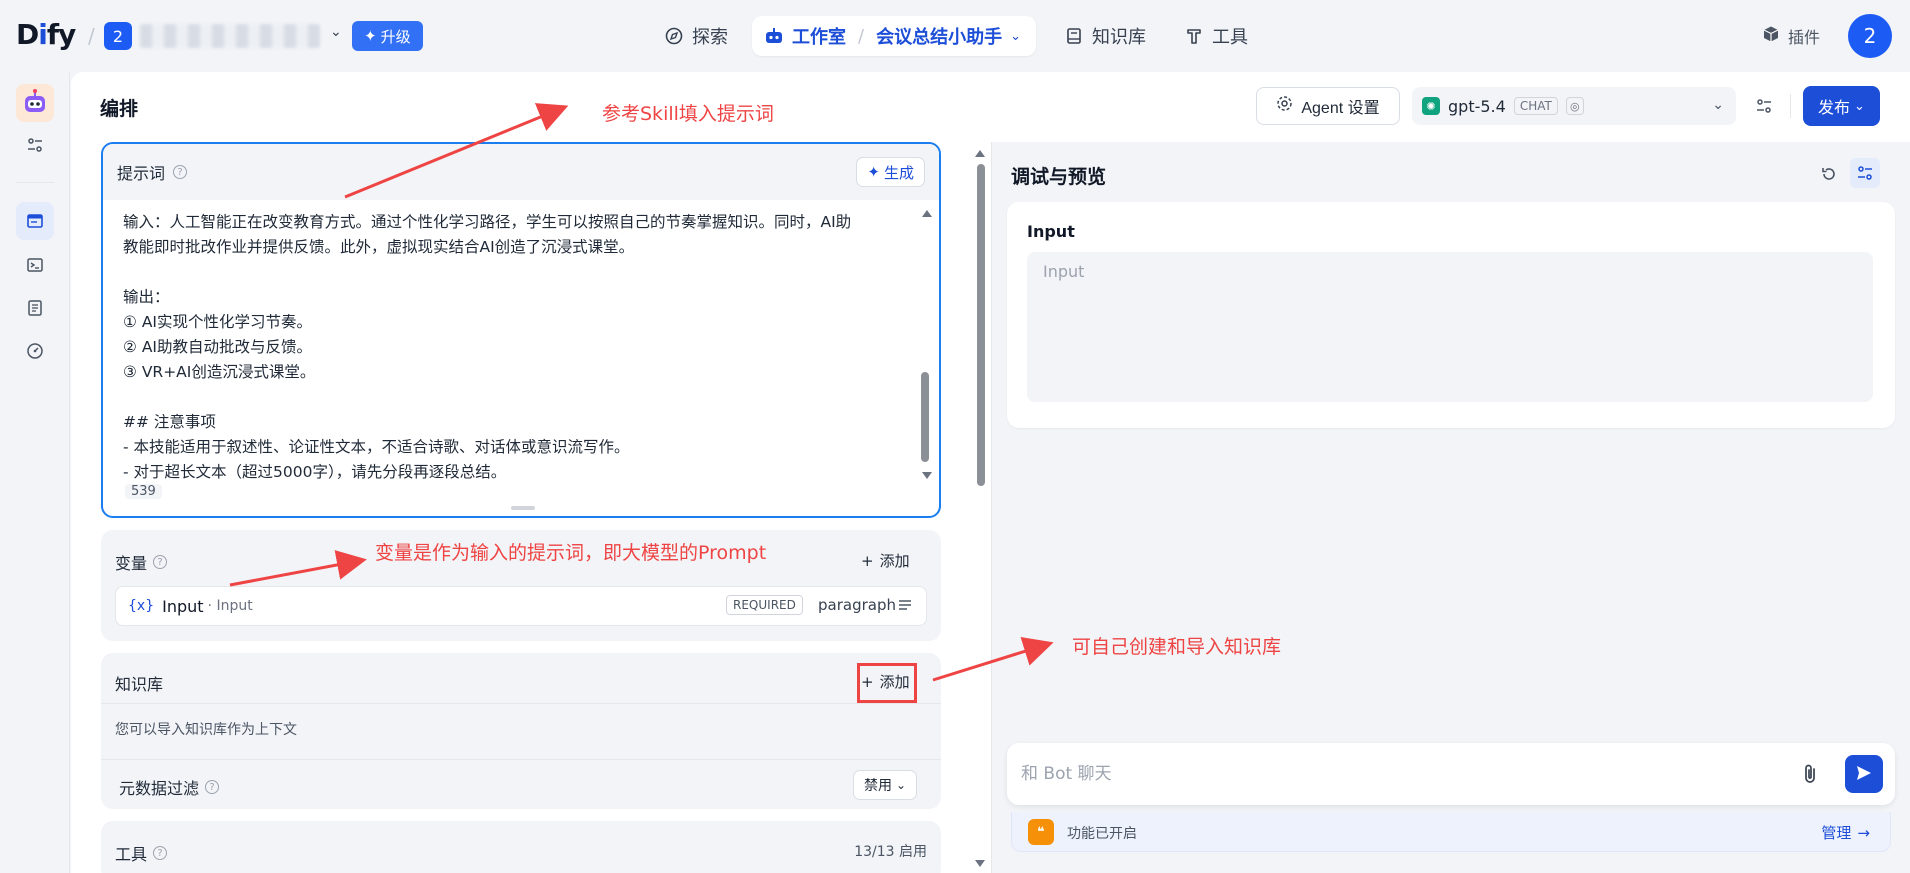 Image resolution: width=1910 pixels, height=873 pixels. What do you see at coordinates (894, 561) in the screenshot?
I see `add-label: 添加` at bounding box center [894, 561].